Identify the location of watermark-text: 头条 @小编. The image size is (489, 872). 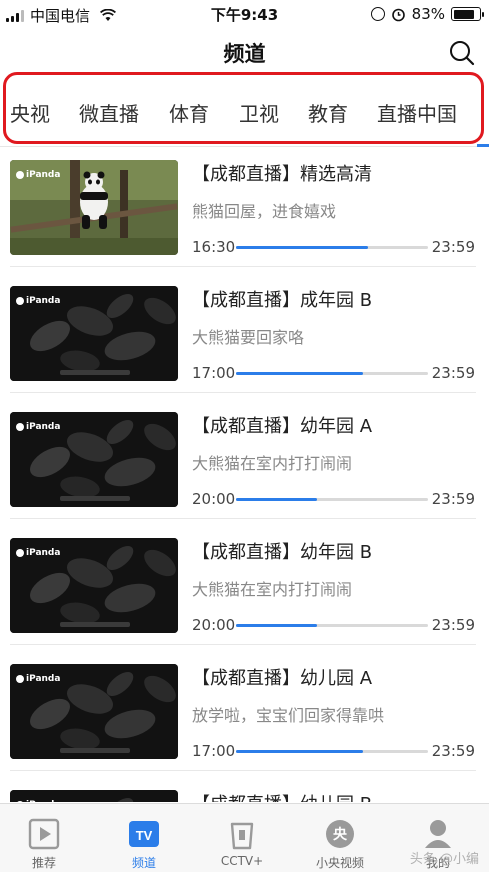
(444, 859).